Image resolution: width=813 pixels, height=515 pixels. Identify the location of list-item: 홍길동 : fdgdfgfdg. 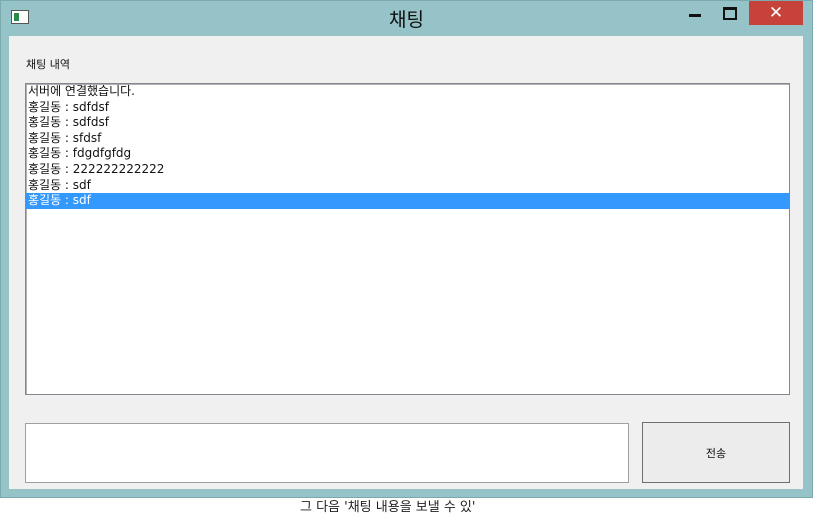
(407, 154).